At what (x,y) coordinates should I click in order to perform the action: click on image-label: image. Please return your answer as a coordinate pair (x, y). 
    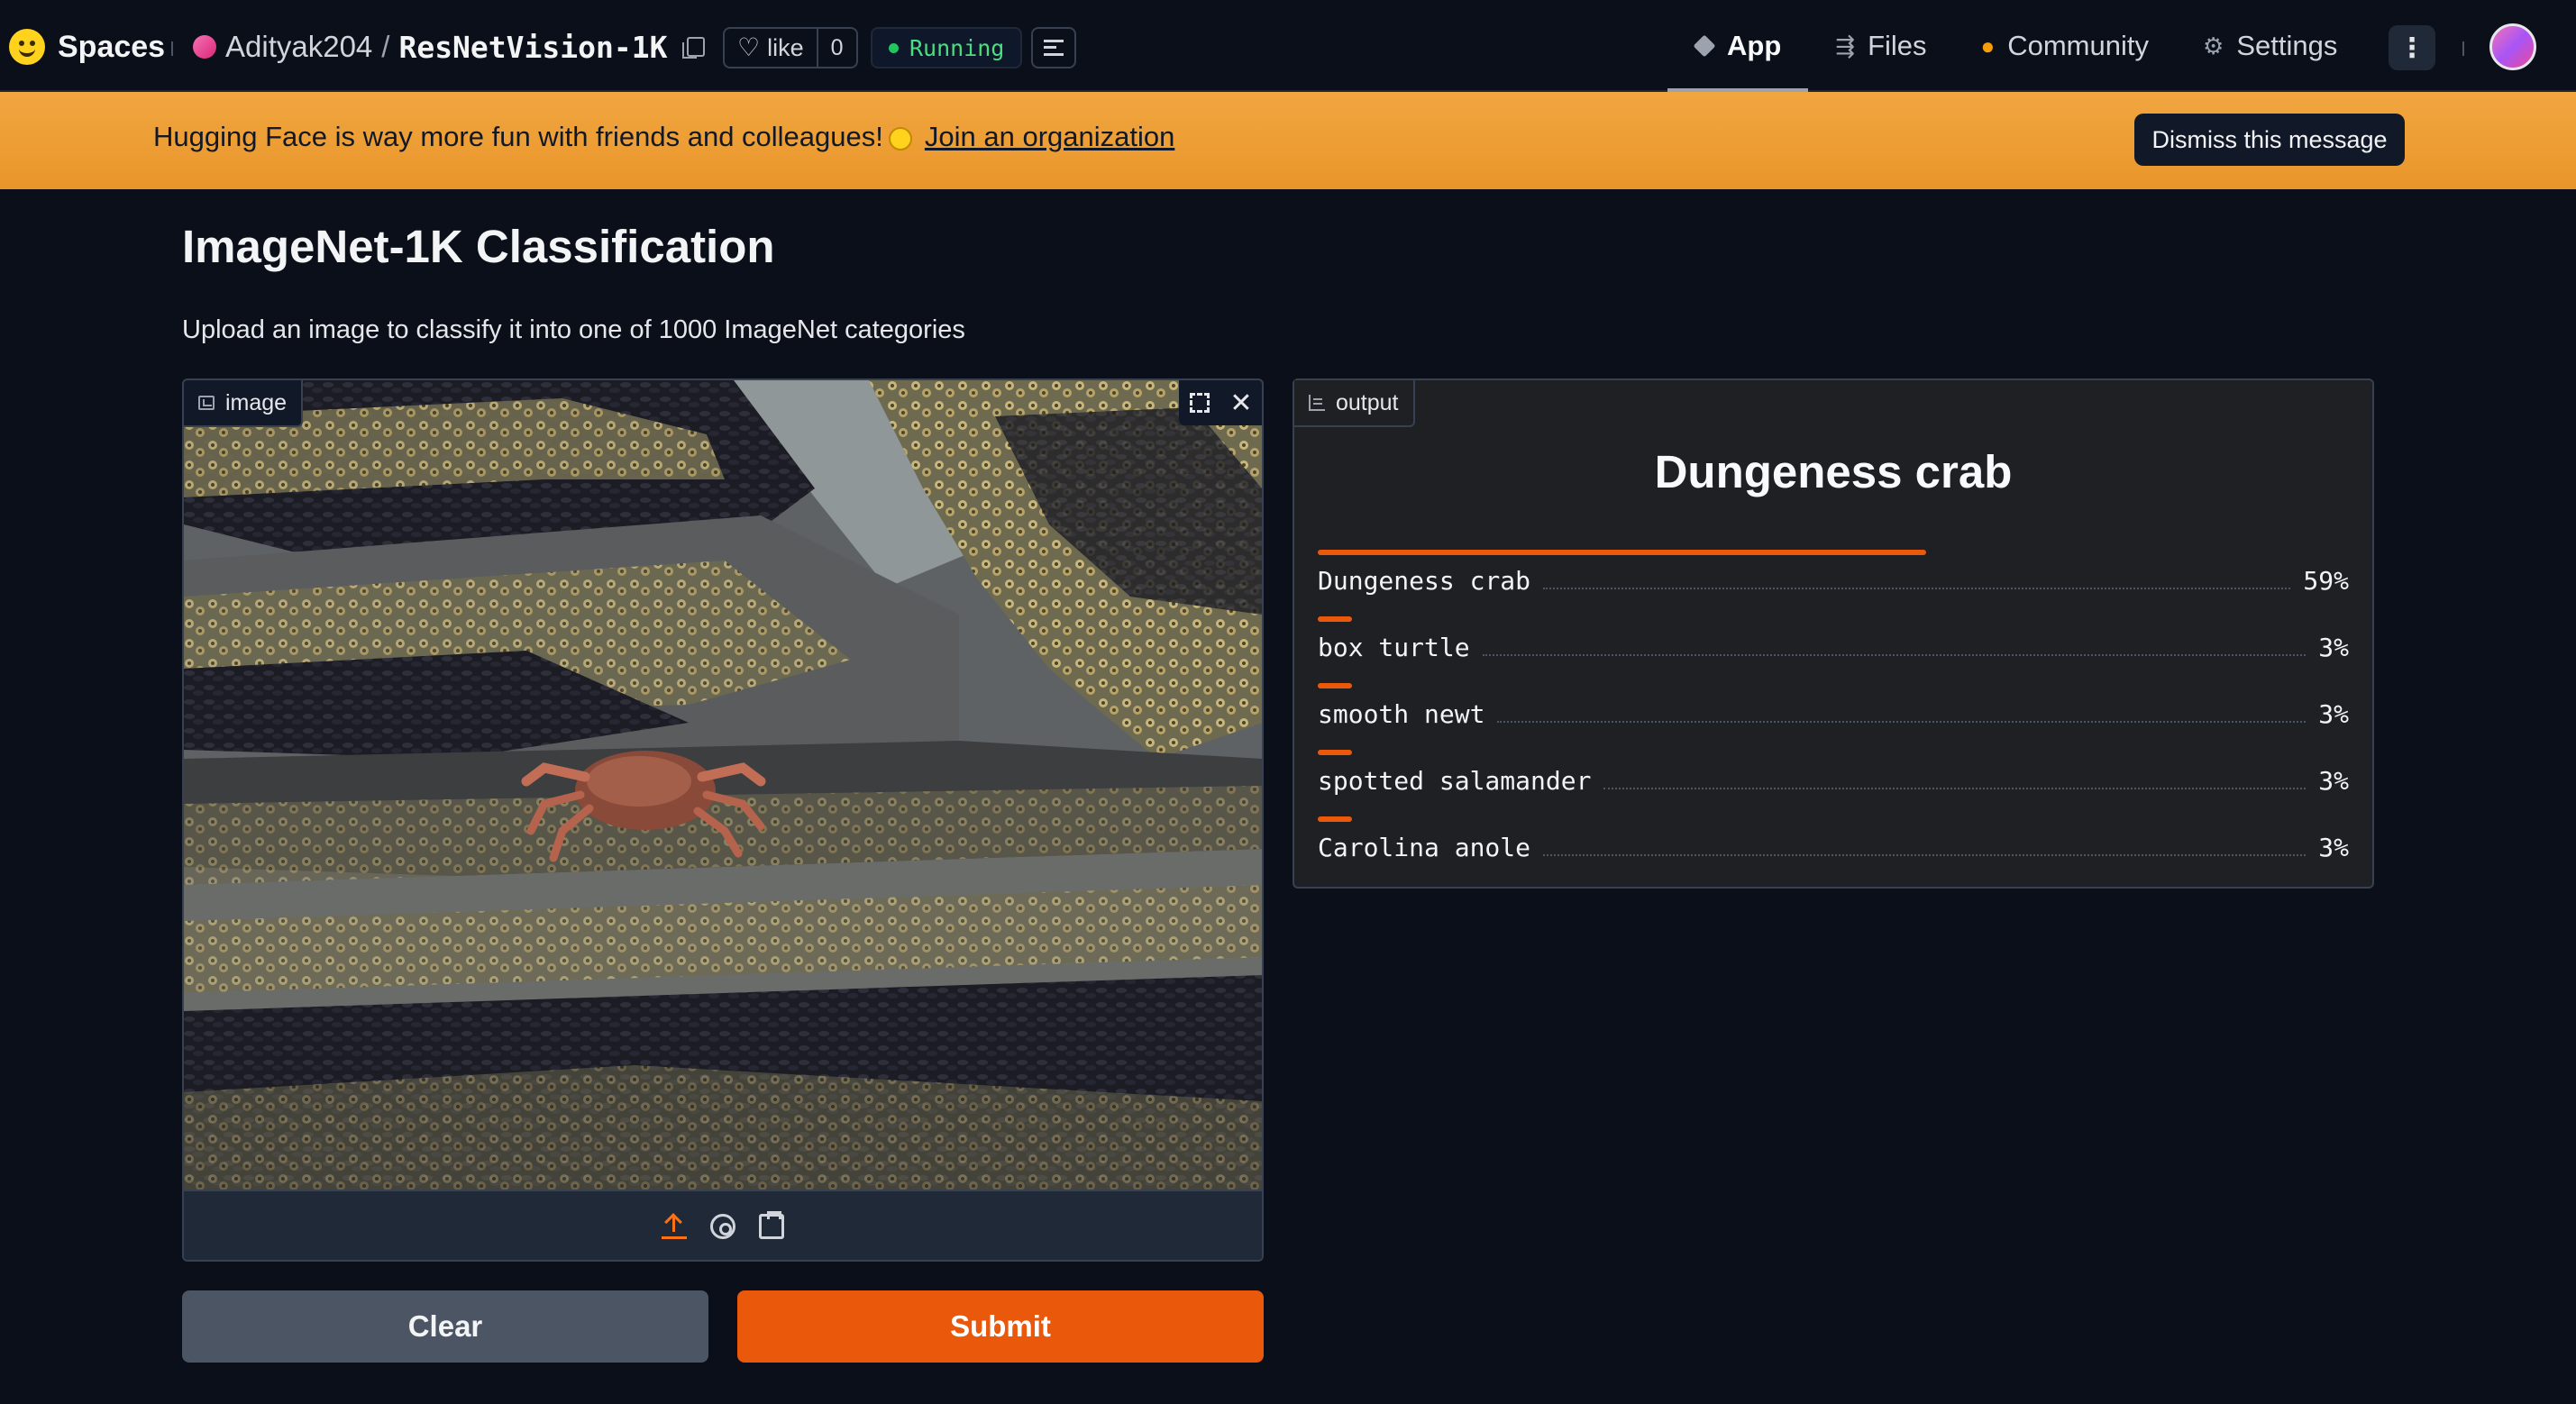
    Looking at the image, I should click on (256, 402).